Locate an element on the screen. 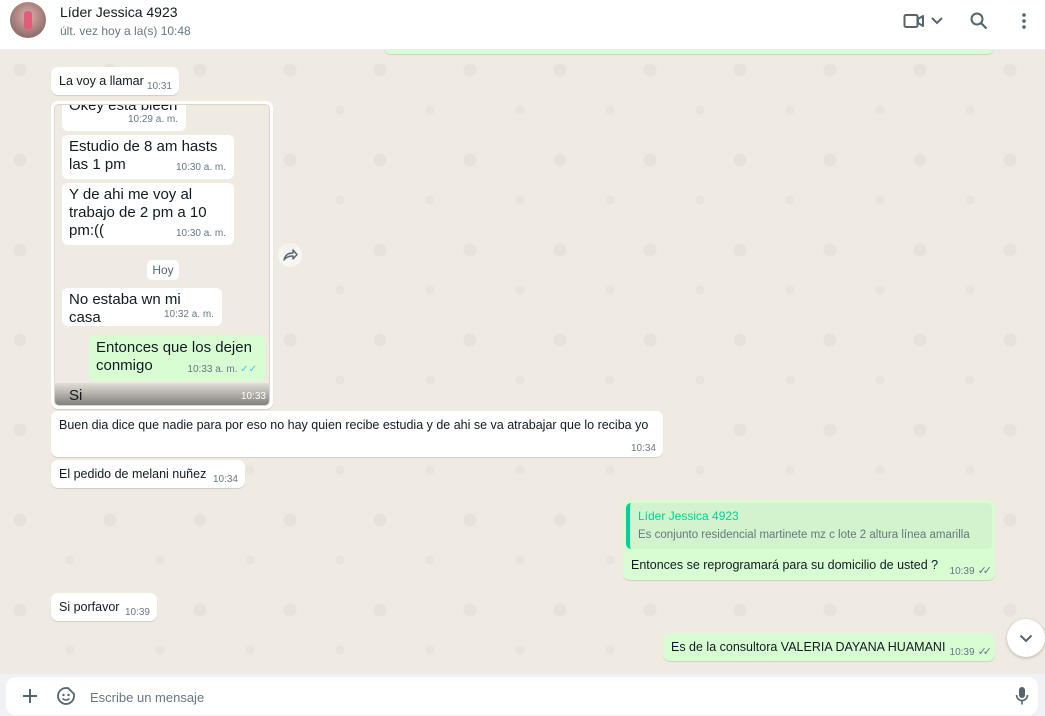 The width and height of the screenshot is (1045, 716). message-time: 10:39 is located at coordinates (137, 612).